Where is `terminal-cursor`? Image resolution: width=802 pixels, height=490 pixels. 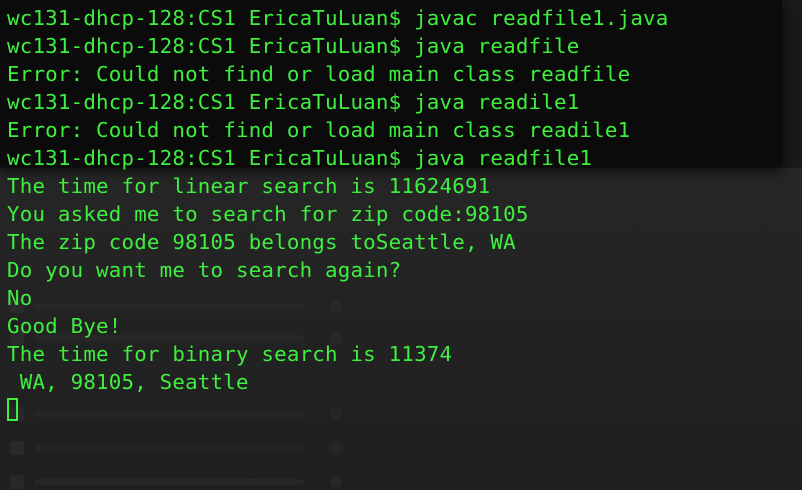 terminal-cursor is located at coordinates (12, 409).